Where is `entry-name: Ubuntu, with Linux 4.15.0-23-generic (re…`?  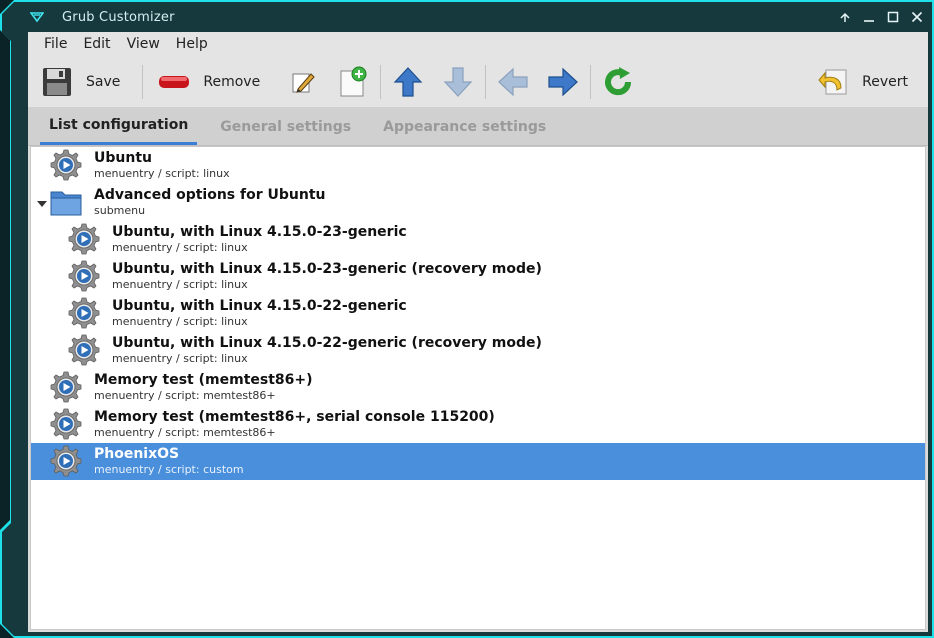
entry-name: Ubuntu, with Linux 4.15.0-23-generic (re… is located at coordinates (327, 269).